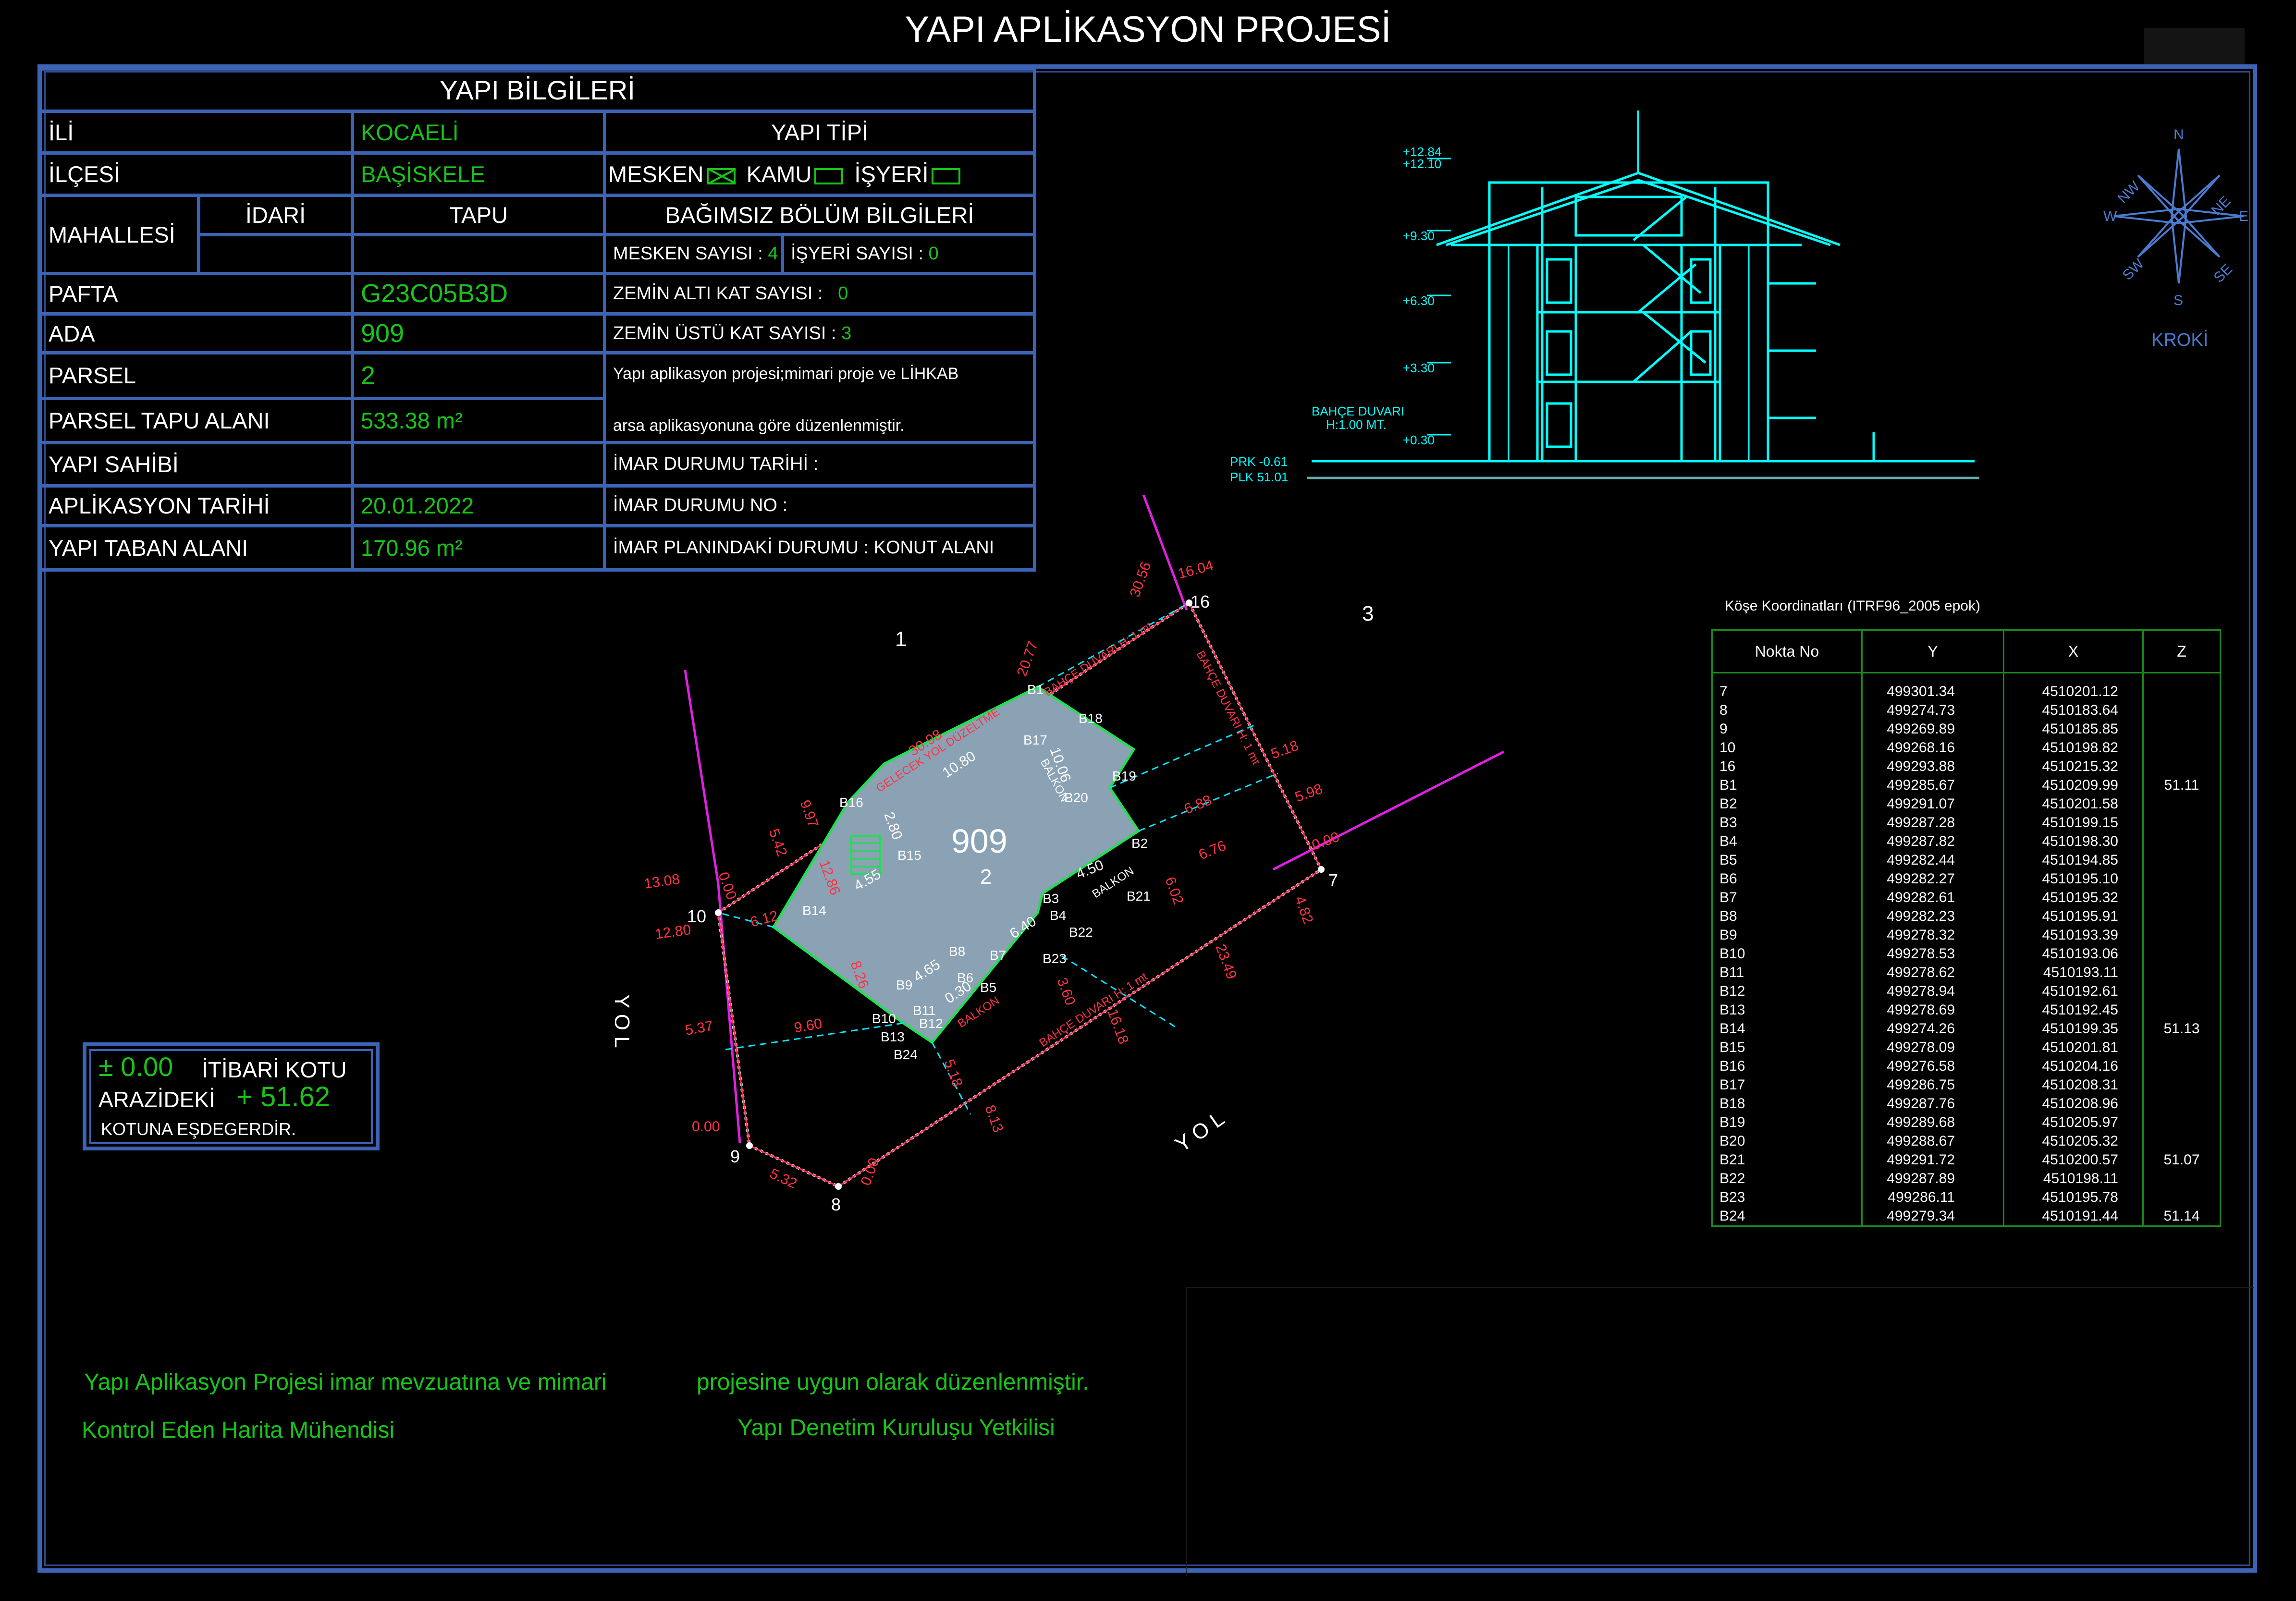  Describe the element at coordinates (1165, 553) in the screenshot. I see `road-edge-top` at that location.